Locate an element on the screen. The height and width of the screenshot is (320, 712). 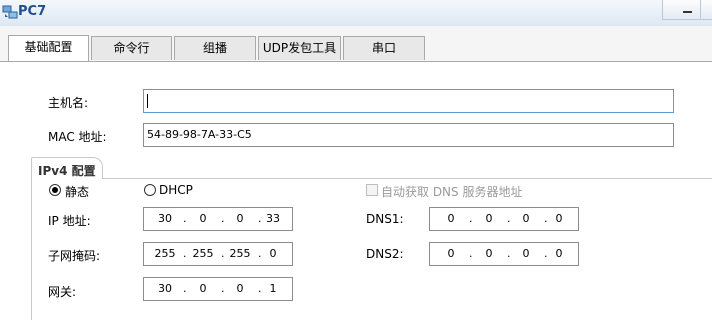
mask-octet-4: 0 is located at coordinates (273, 253).